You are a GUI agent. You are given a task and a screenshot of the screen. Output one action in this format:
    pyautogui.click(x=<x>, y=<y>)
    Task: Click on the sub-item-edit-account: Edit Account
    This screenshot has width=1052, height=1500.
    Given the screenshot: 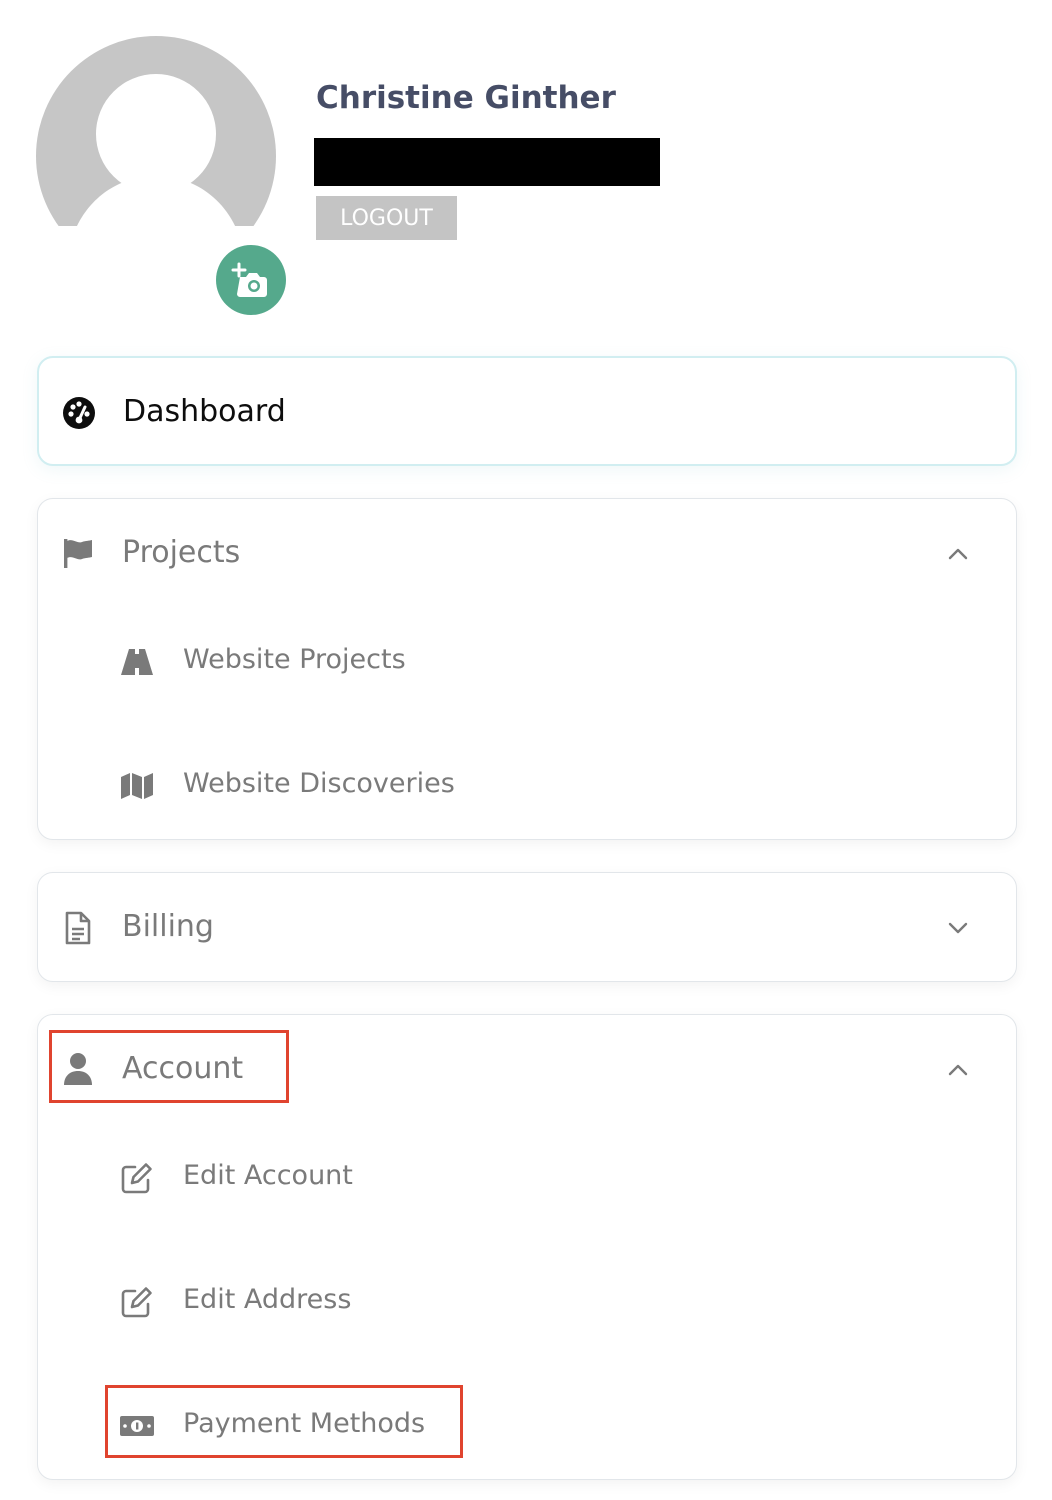 What is the action you would take?
    pyautogui.click(x=318, y=1178)
    